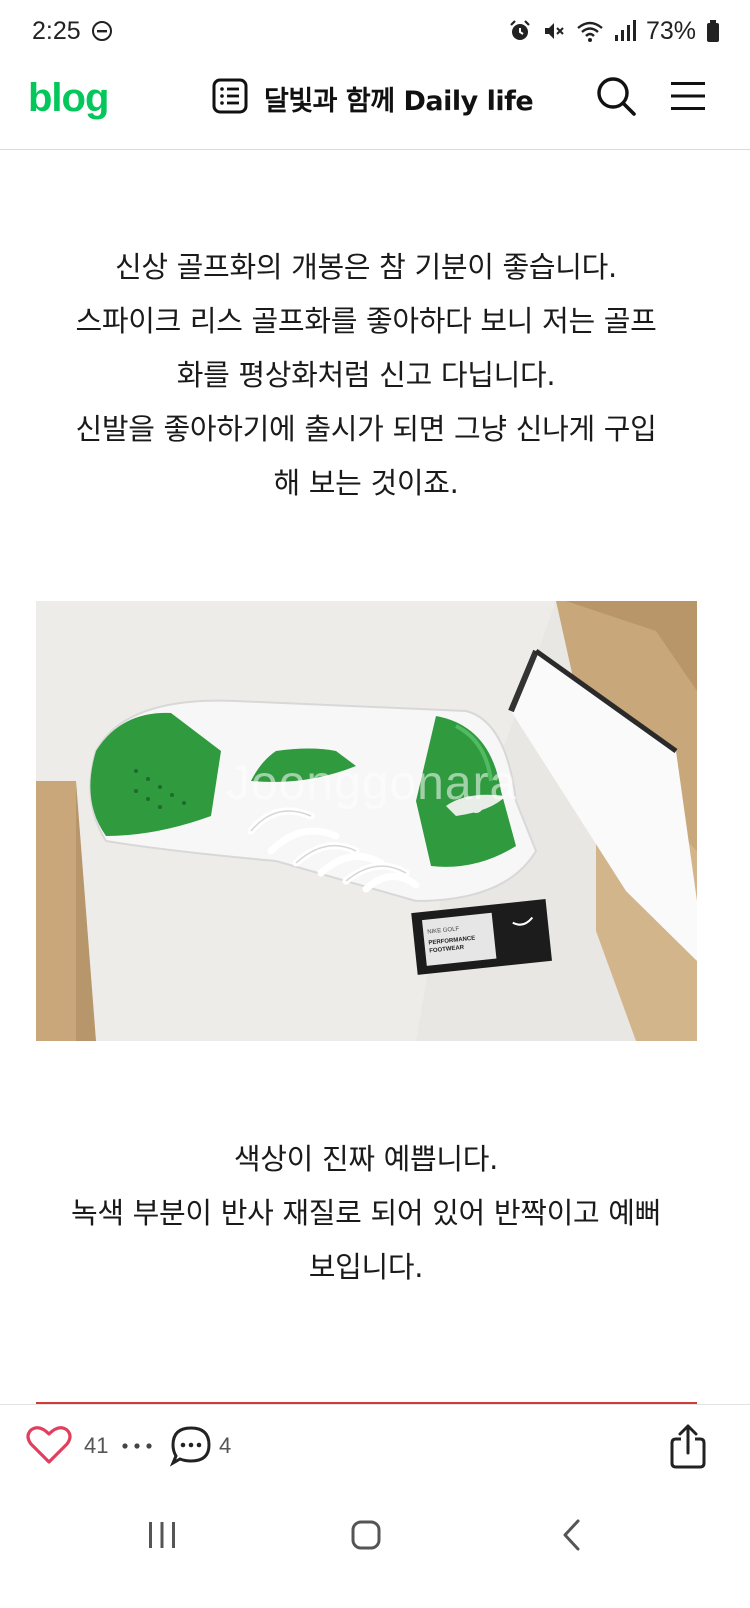 The image size is (750, 1608). What do you see at coordinates (590, 31) in the screenshot?
I see `wifi-icon` at bounding box center [590, 31].